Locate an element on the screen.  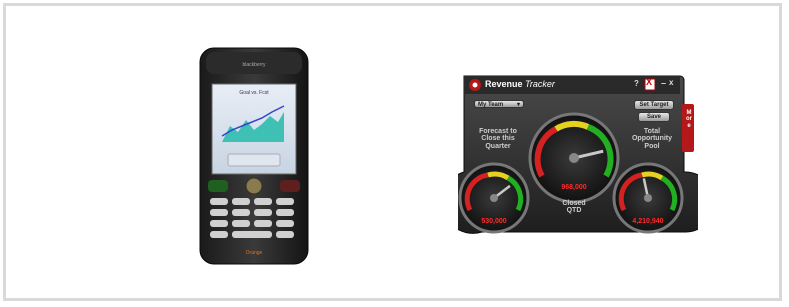
close-box-icon: X is located at coordinates (649, 82).